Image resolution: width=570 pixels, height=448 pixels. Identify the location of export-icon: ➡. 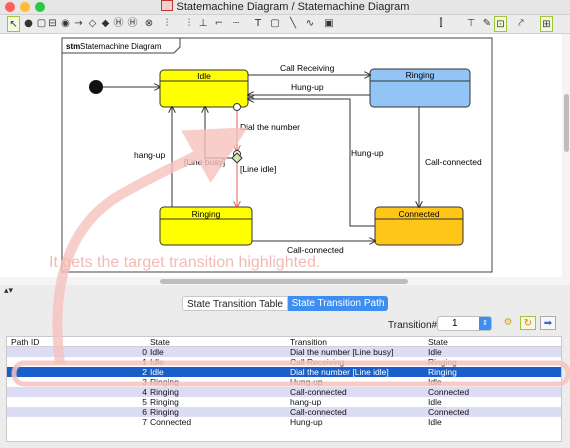
(548, 323).